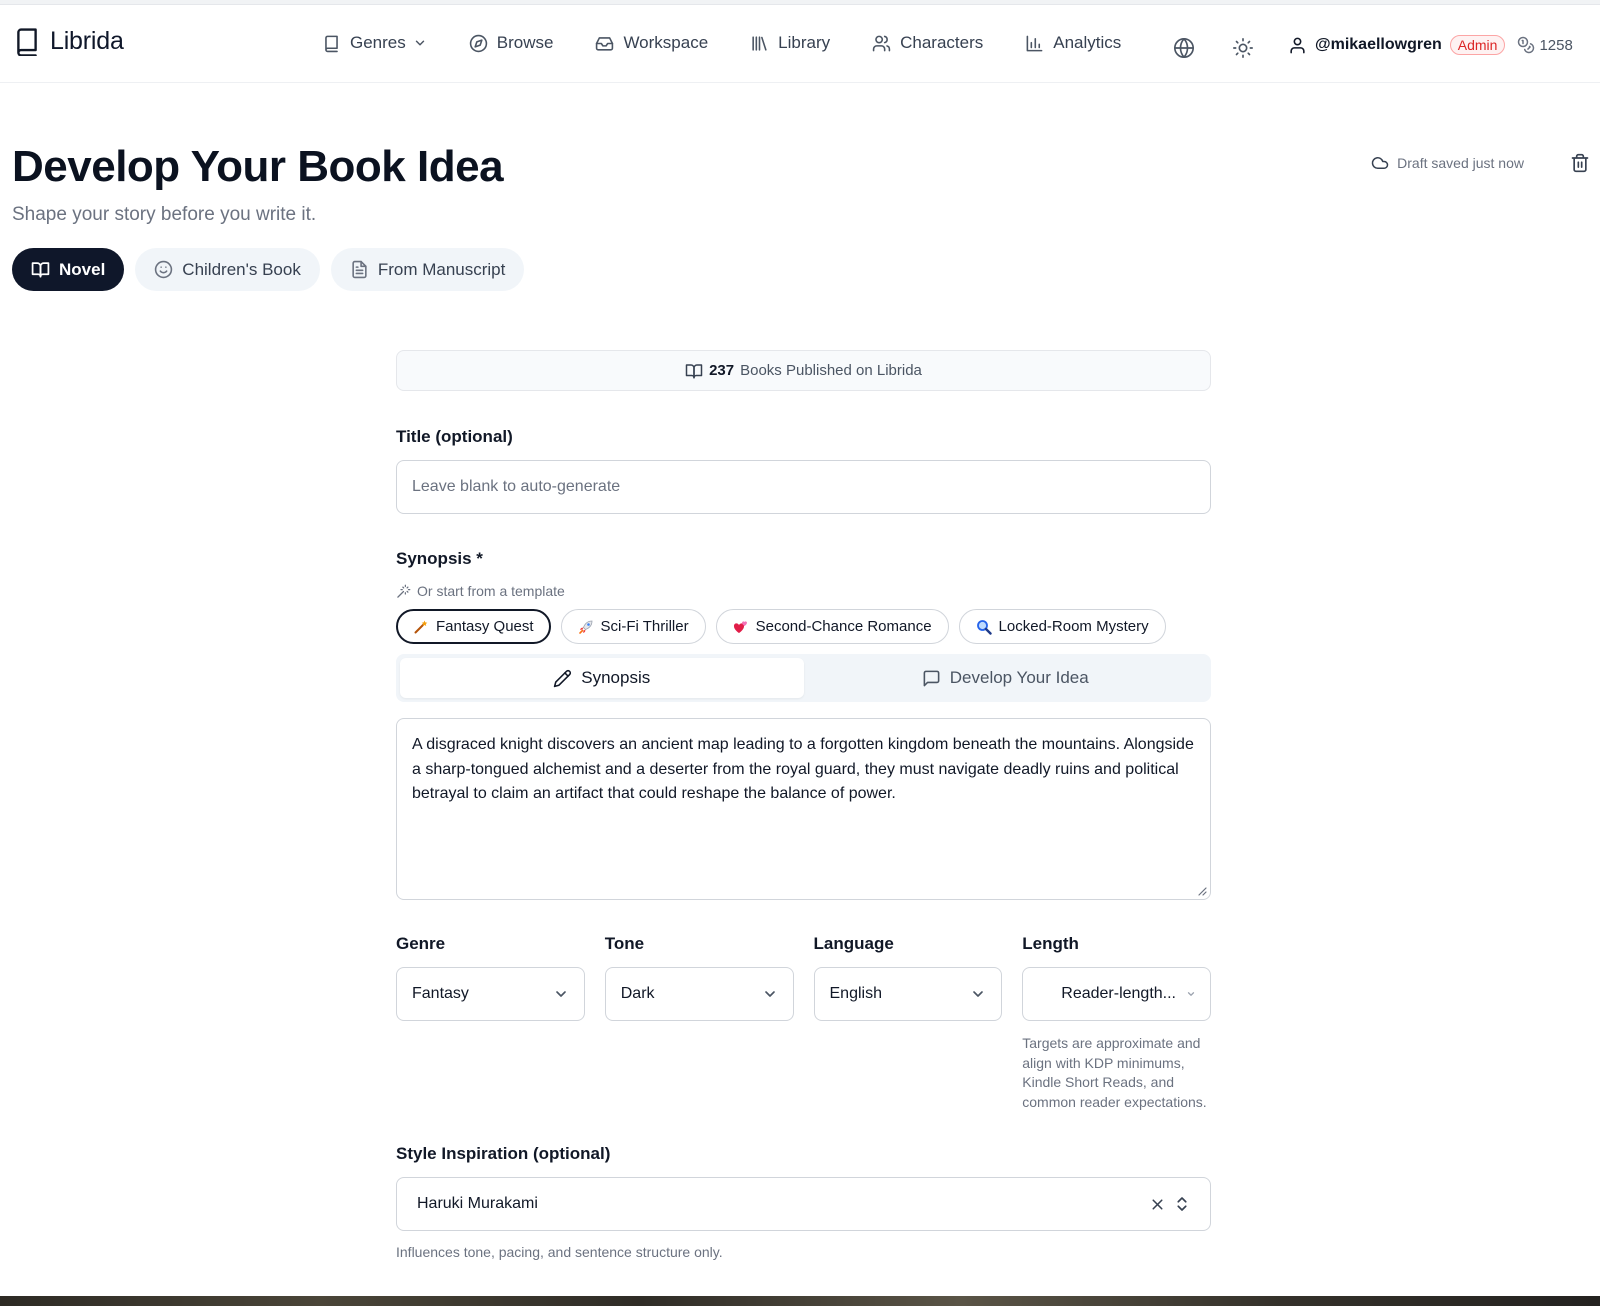  What do you see at coordinates (490, 1023) in the screenshot?
I see `genre-field: Genre Fantasy` at bounding box center [490, 1023].